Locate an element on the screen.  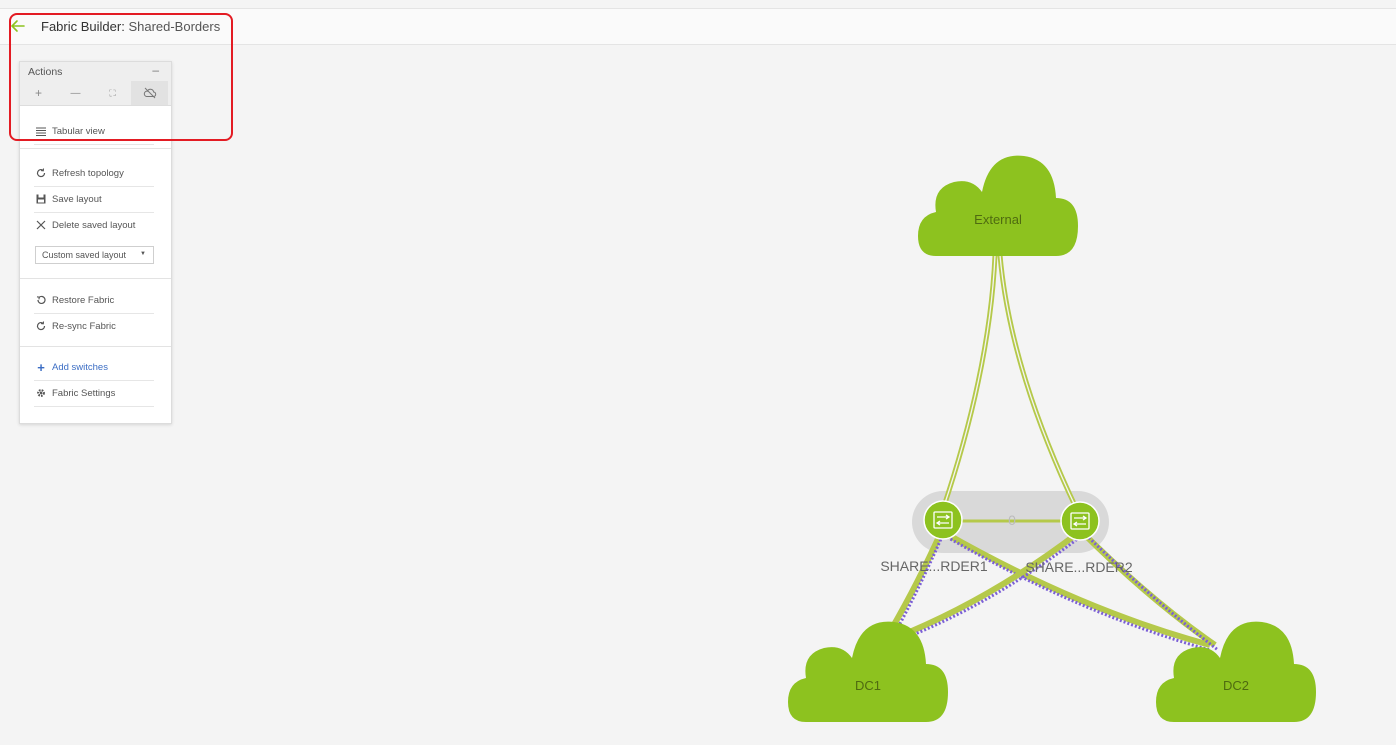
switch-border1-label: SHARE...RDER1 is located at coordinates (934, 566).